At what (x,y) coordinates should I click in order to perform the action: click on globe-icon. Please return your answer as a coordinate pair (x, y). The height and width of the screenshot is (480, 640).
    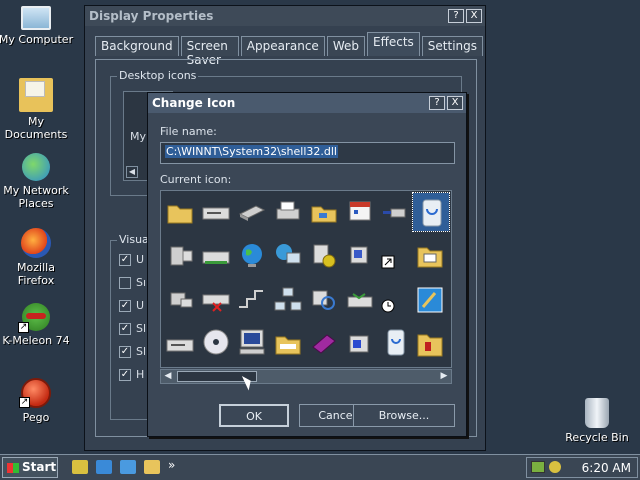
    Looking at the image, I should click on (252, 256).